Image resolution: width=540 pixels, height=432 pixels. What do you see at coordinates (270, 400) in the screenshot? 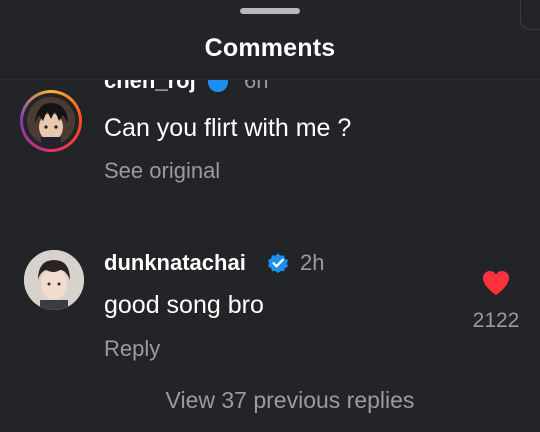
I see `view-previous-replies-link: View 37 previous replies` at bounding box center [270, 400].